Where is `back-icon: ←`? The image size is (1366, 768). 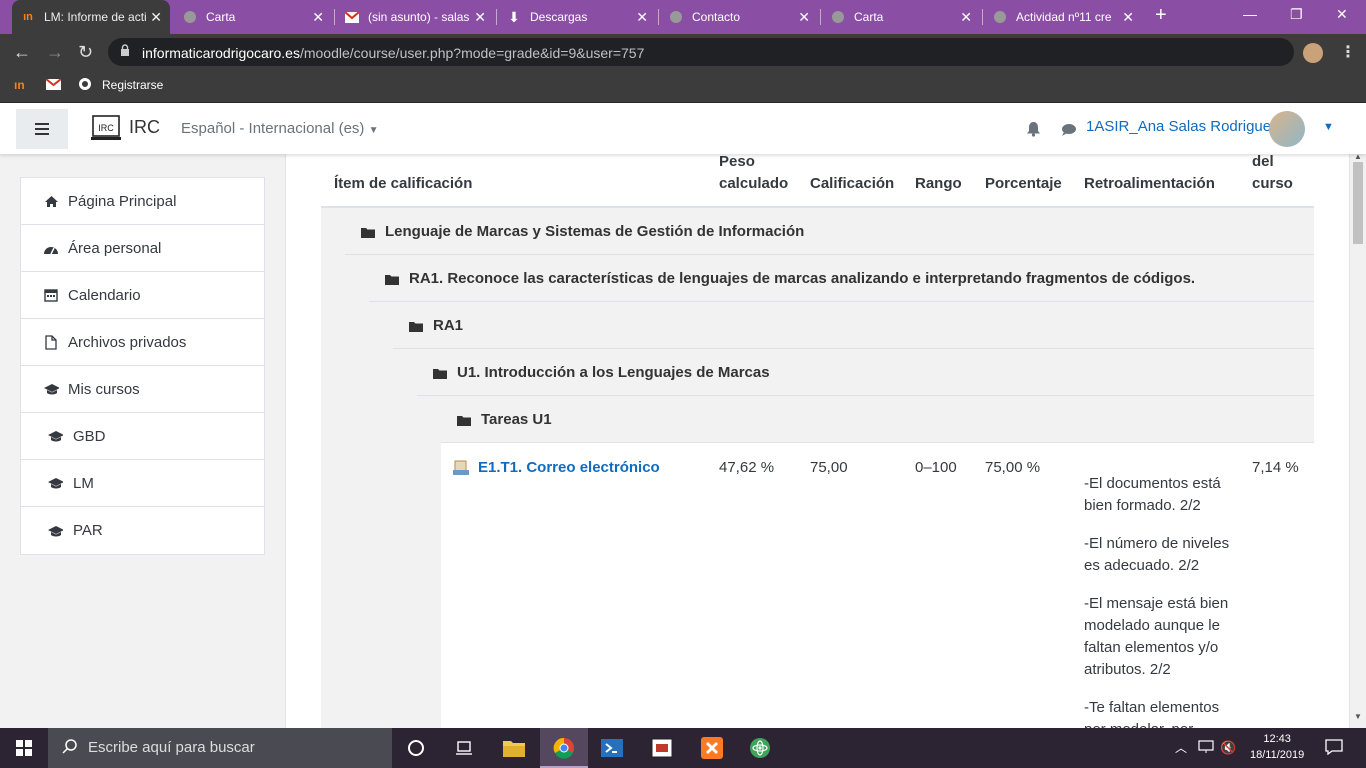
back-icon: ← is located at coordinates (22, 52).